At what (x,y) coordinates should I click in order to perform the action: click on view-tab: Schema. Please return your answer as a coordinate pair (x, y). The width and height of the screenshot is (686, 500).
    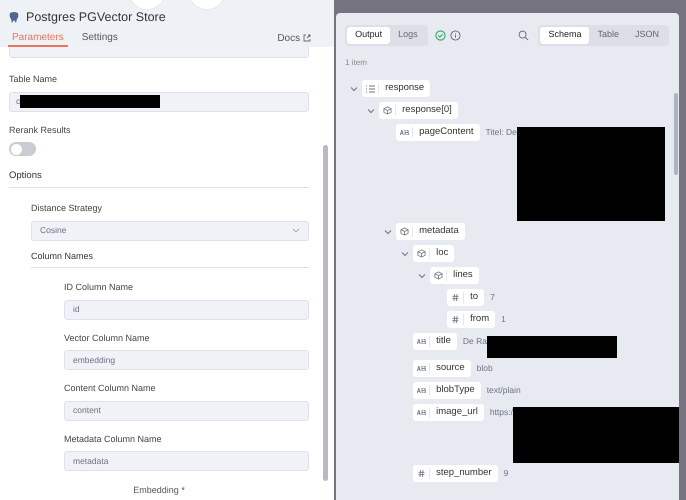
    Looking at the image, I should click on (565, 35).